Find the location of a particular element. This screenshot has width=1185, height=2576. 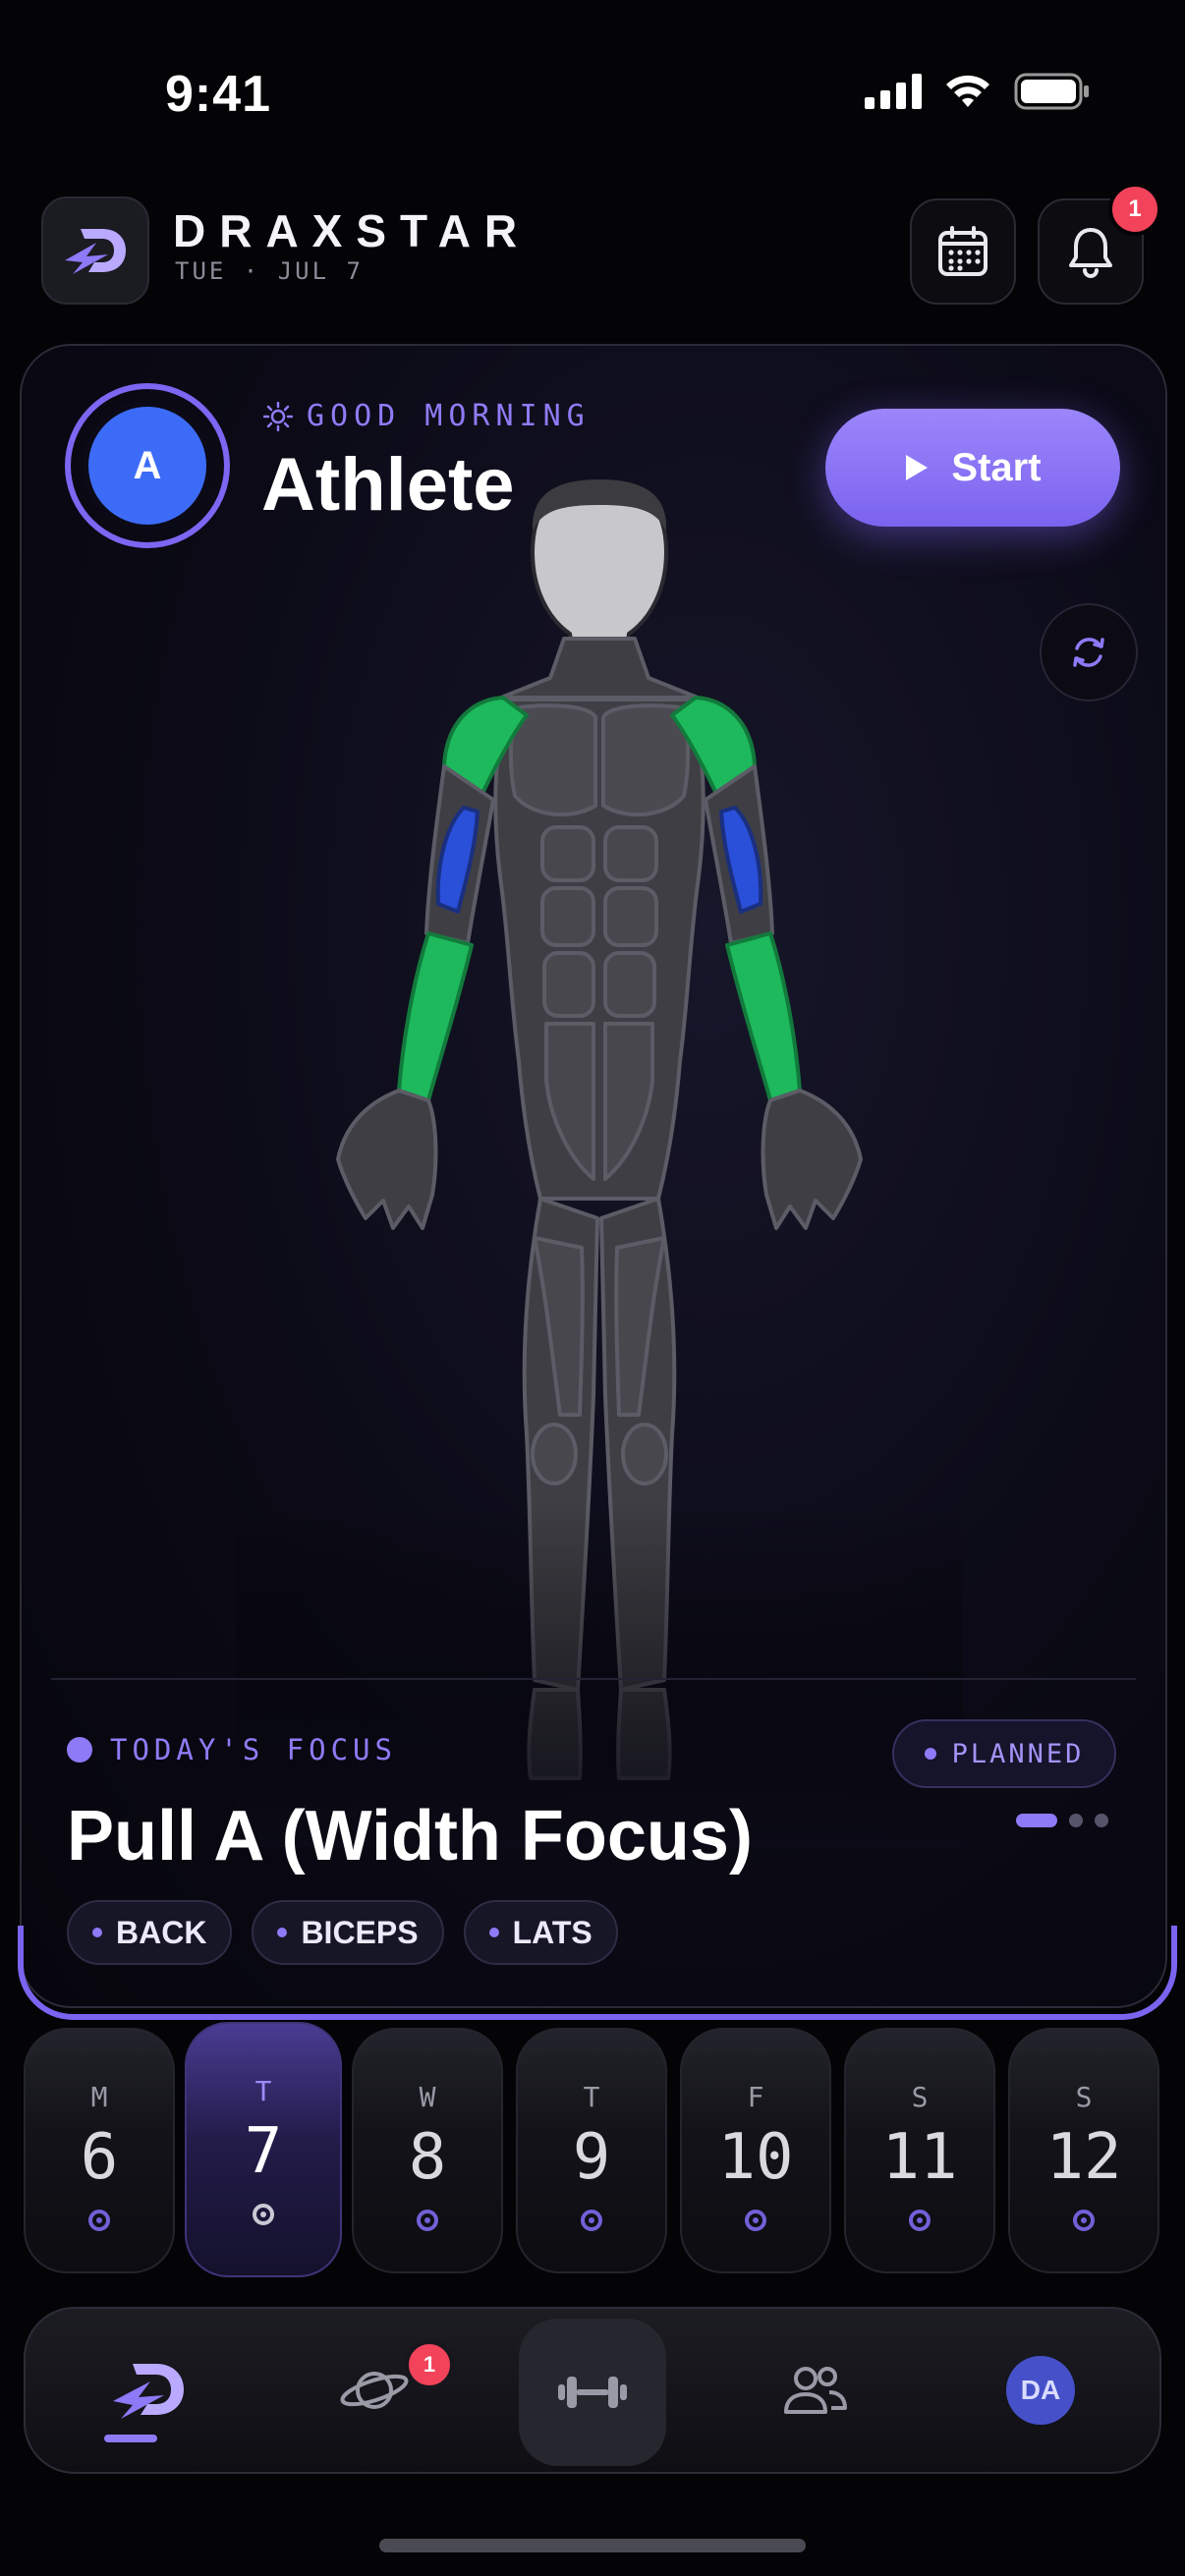

start-label: Start is located at coordinates (997, 467).